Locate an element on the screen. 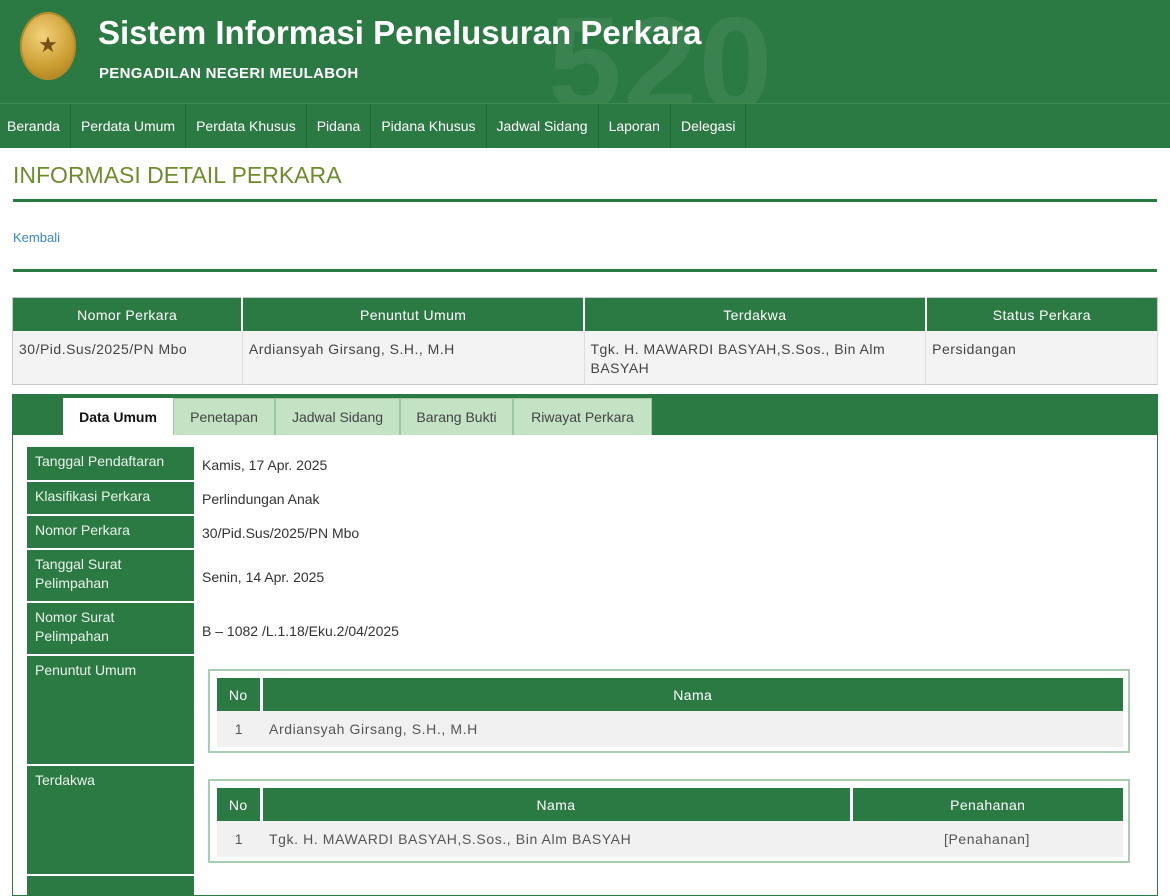 Image resolution: width=1170 pixels, height=896 pixels. table-header-row: No Nama Penahanan is located at coordinates (670, 804).